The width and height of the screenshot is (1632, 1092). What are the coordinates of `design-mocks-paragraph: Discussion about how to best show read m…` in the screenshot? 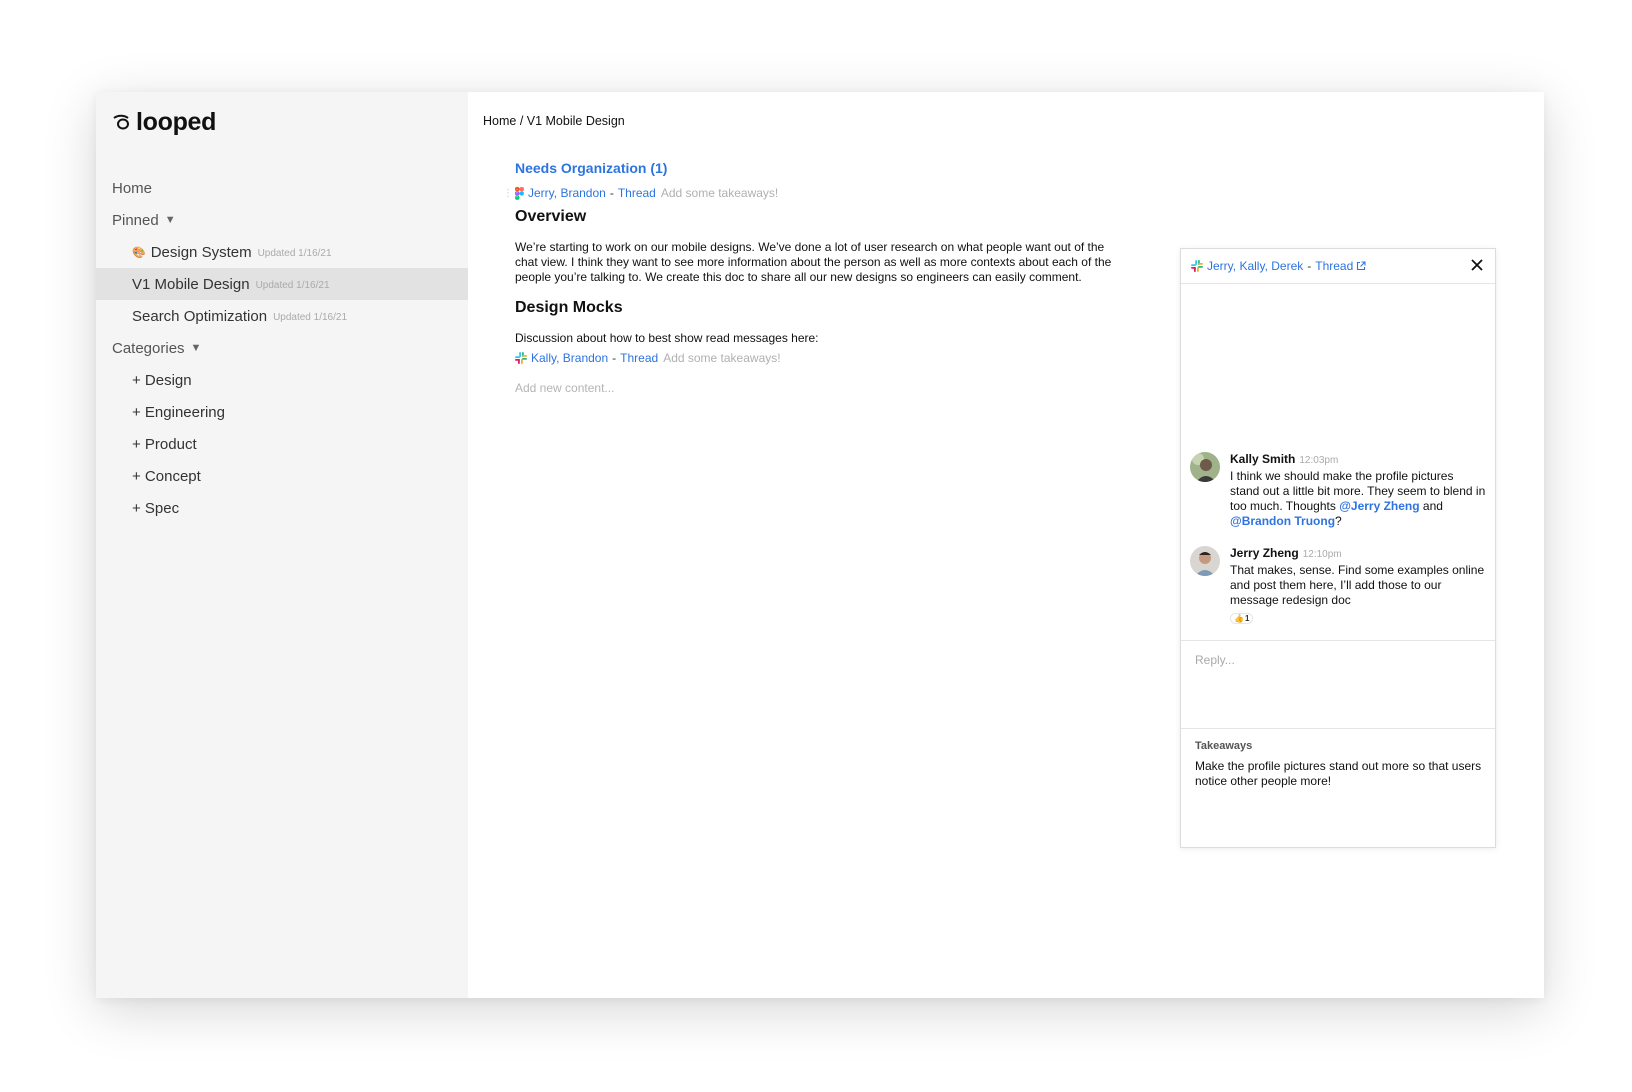 It's located at (815, 338).